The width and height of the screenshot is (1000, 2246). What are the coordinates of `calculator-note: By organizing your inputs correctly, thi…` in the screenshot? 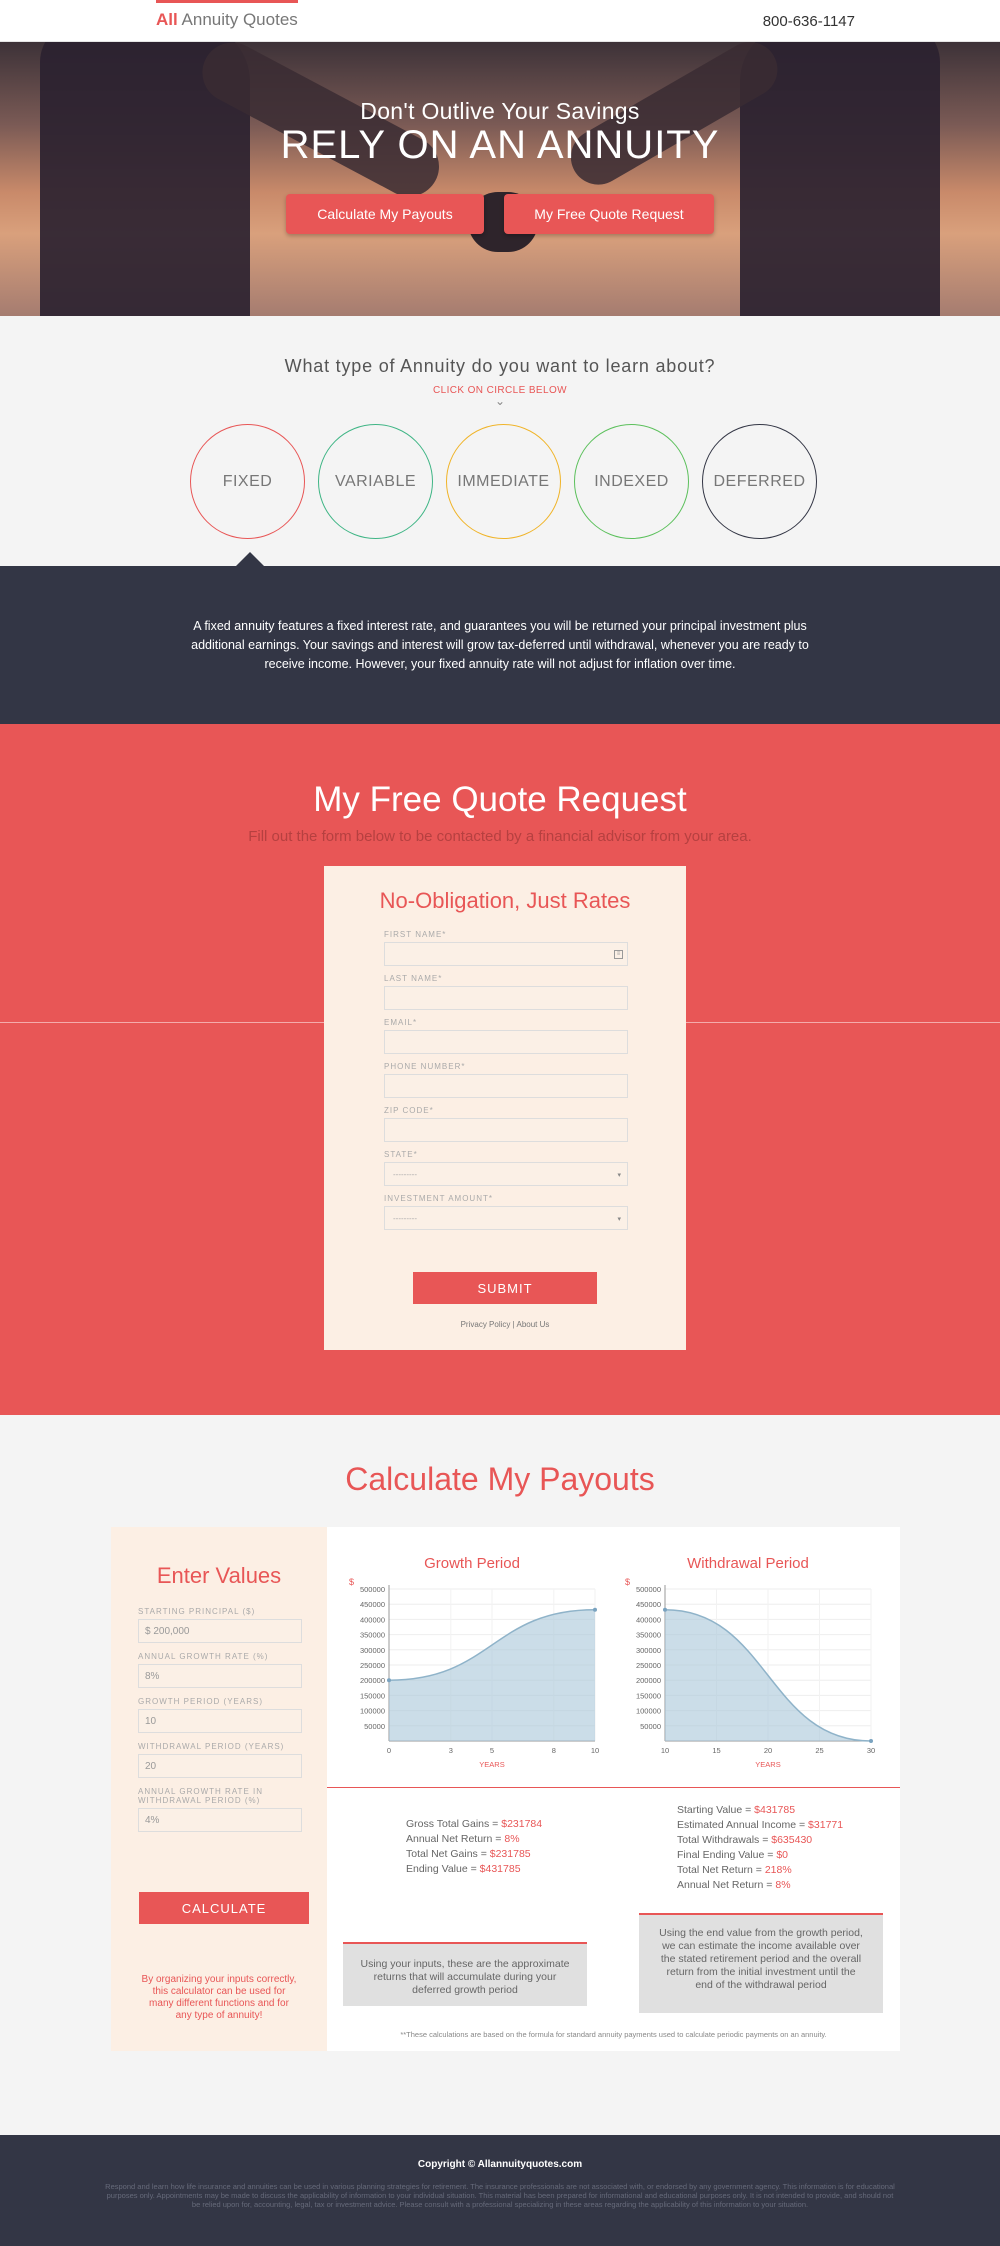 It's located at (219, 1997).